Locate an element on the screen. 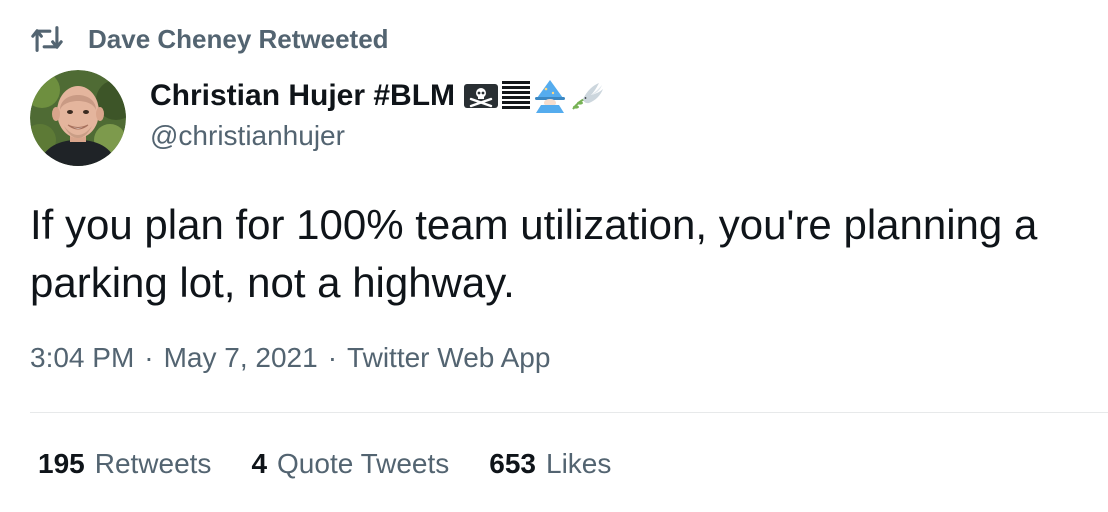 Image resolution: width=1108 pixels, height=512 pixels. tweet-meta: 3:04 PM · May 7, 2021 · Twitter Web App is located at coordinates (290, 358).